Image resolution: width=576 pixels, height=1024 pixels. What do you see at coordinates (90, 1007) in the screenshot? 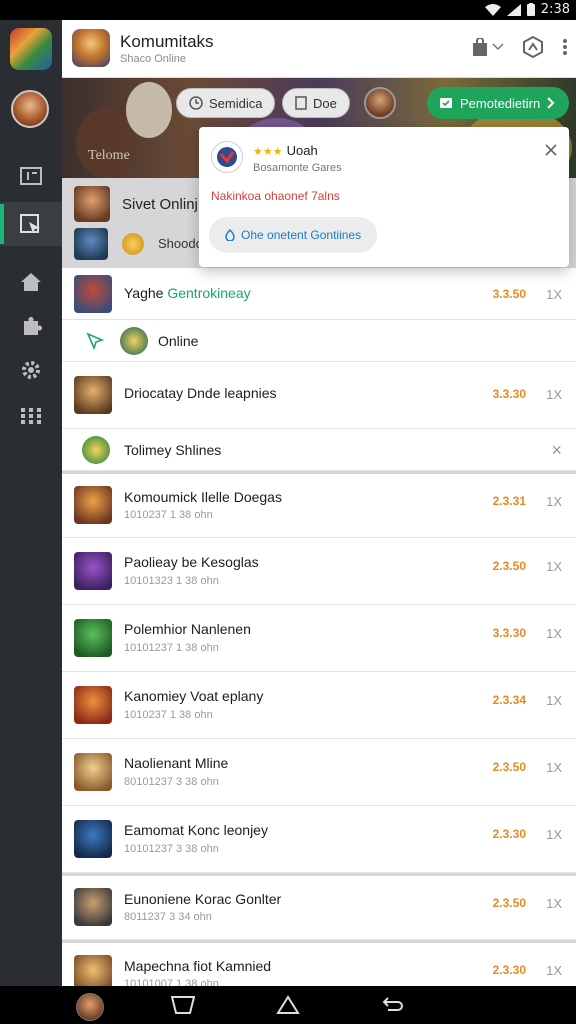
I see `nav-avatar` at bounding box center [90, 1007].